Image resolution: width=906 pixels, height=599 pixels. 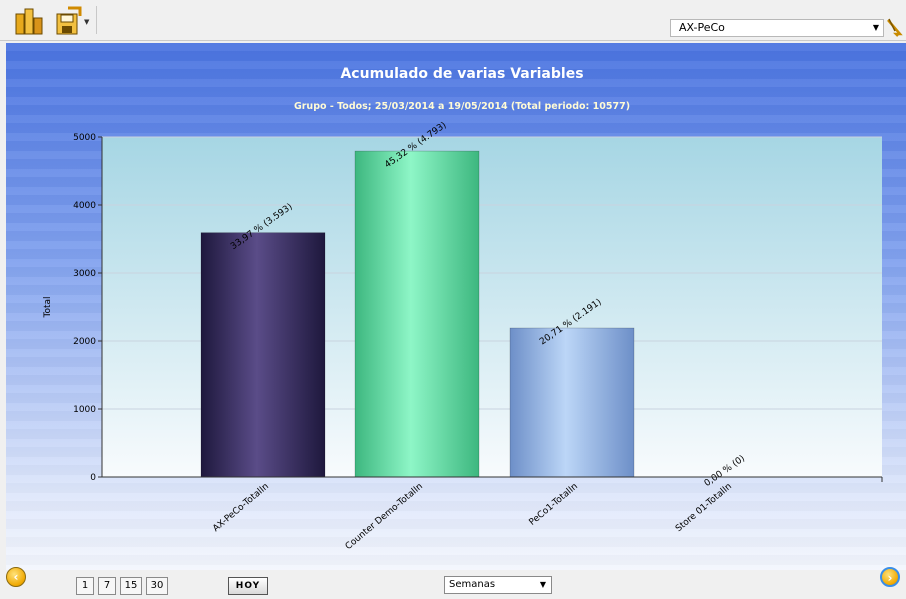 I want to click on arrow-right-icon: ›, so click(x=890, y=577).